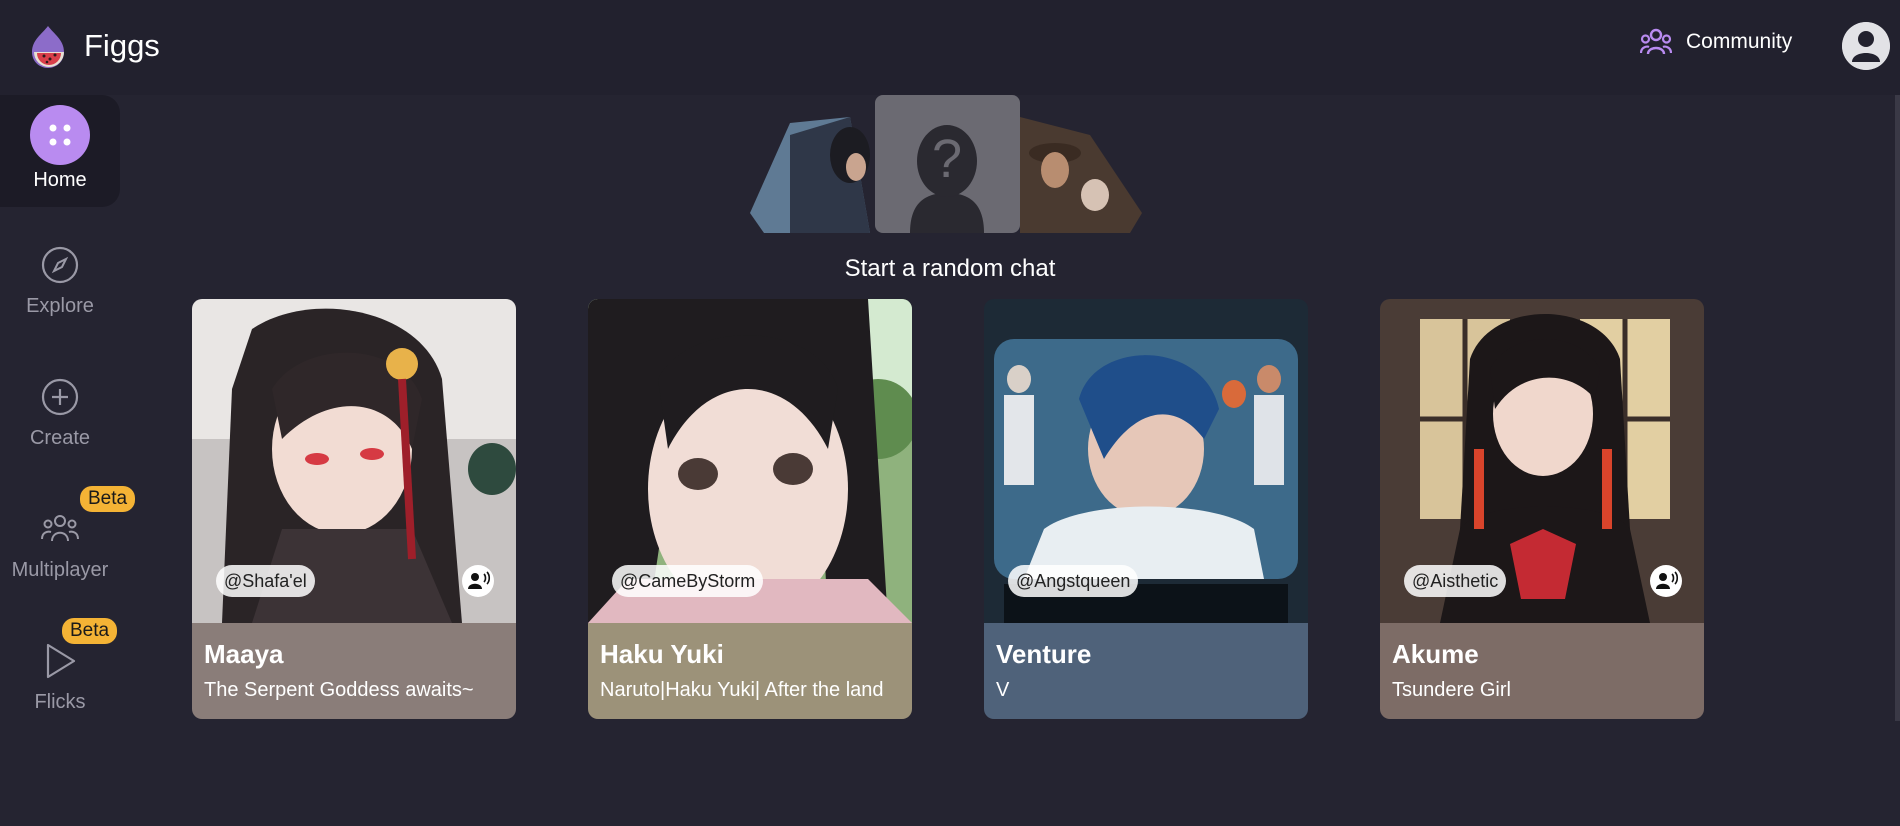  Describe the element at coordinates (60, 702) in the screenshot. I see `sidebar-item-label: Flicks` at that location.